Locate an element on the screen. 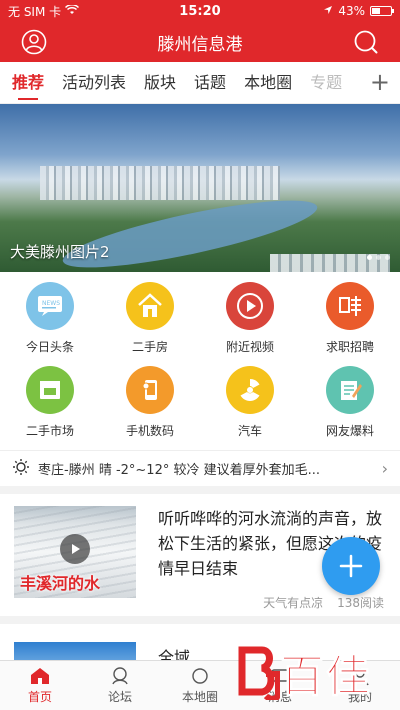 The image size is (400, 710). quick-link-jobs: 求职招聘 is located at coordinates (350, 321).